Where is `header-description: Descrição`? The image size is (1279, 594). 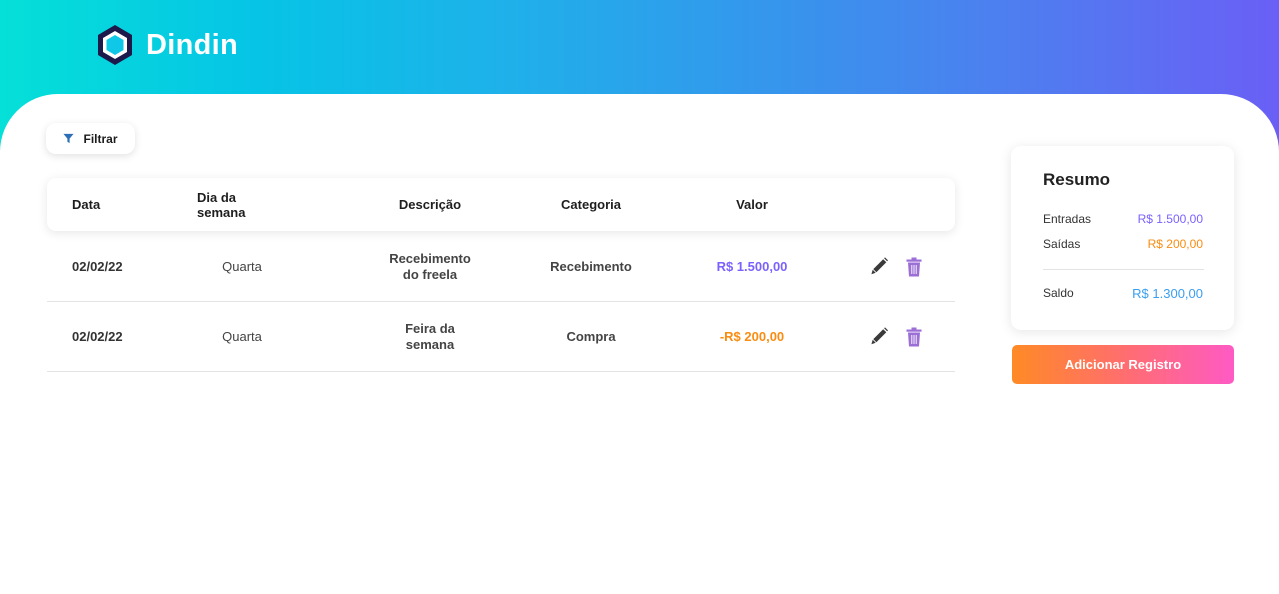 header-description: Descrição is located at coordinates (430, 204).